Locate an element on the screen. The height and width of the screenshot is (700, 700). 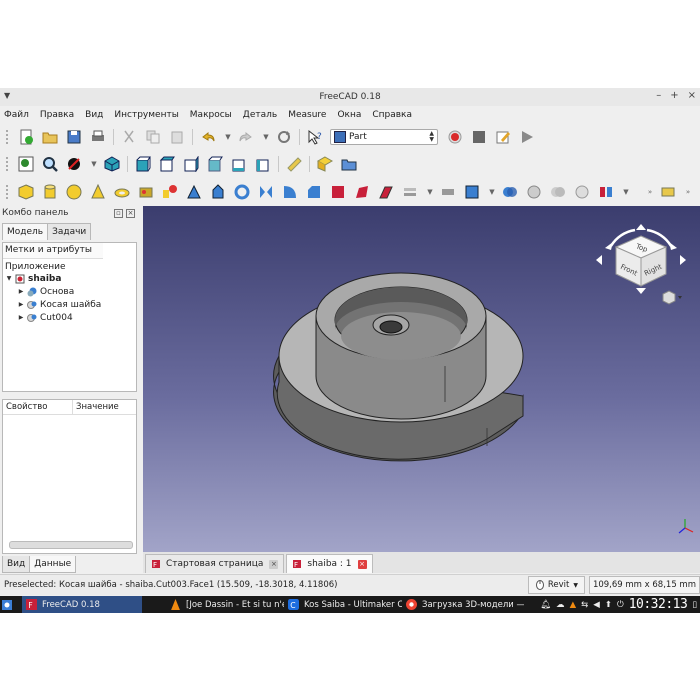
horizontal-scrollbar is located at coordinates (71, 545).